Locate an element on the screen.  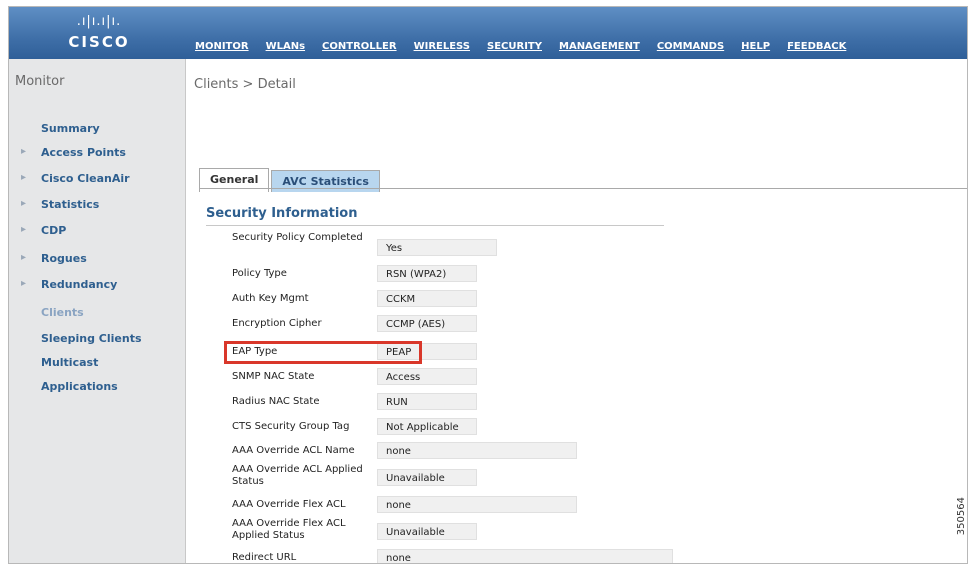
value-aaa-override-acl-applied-status: Unavailable is located at coordinates (427, 477).